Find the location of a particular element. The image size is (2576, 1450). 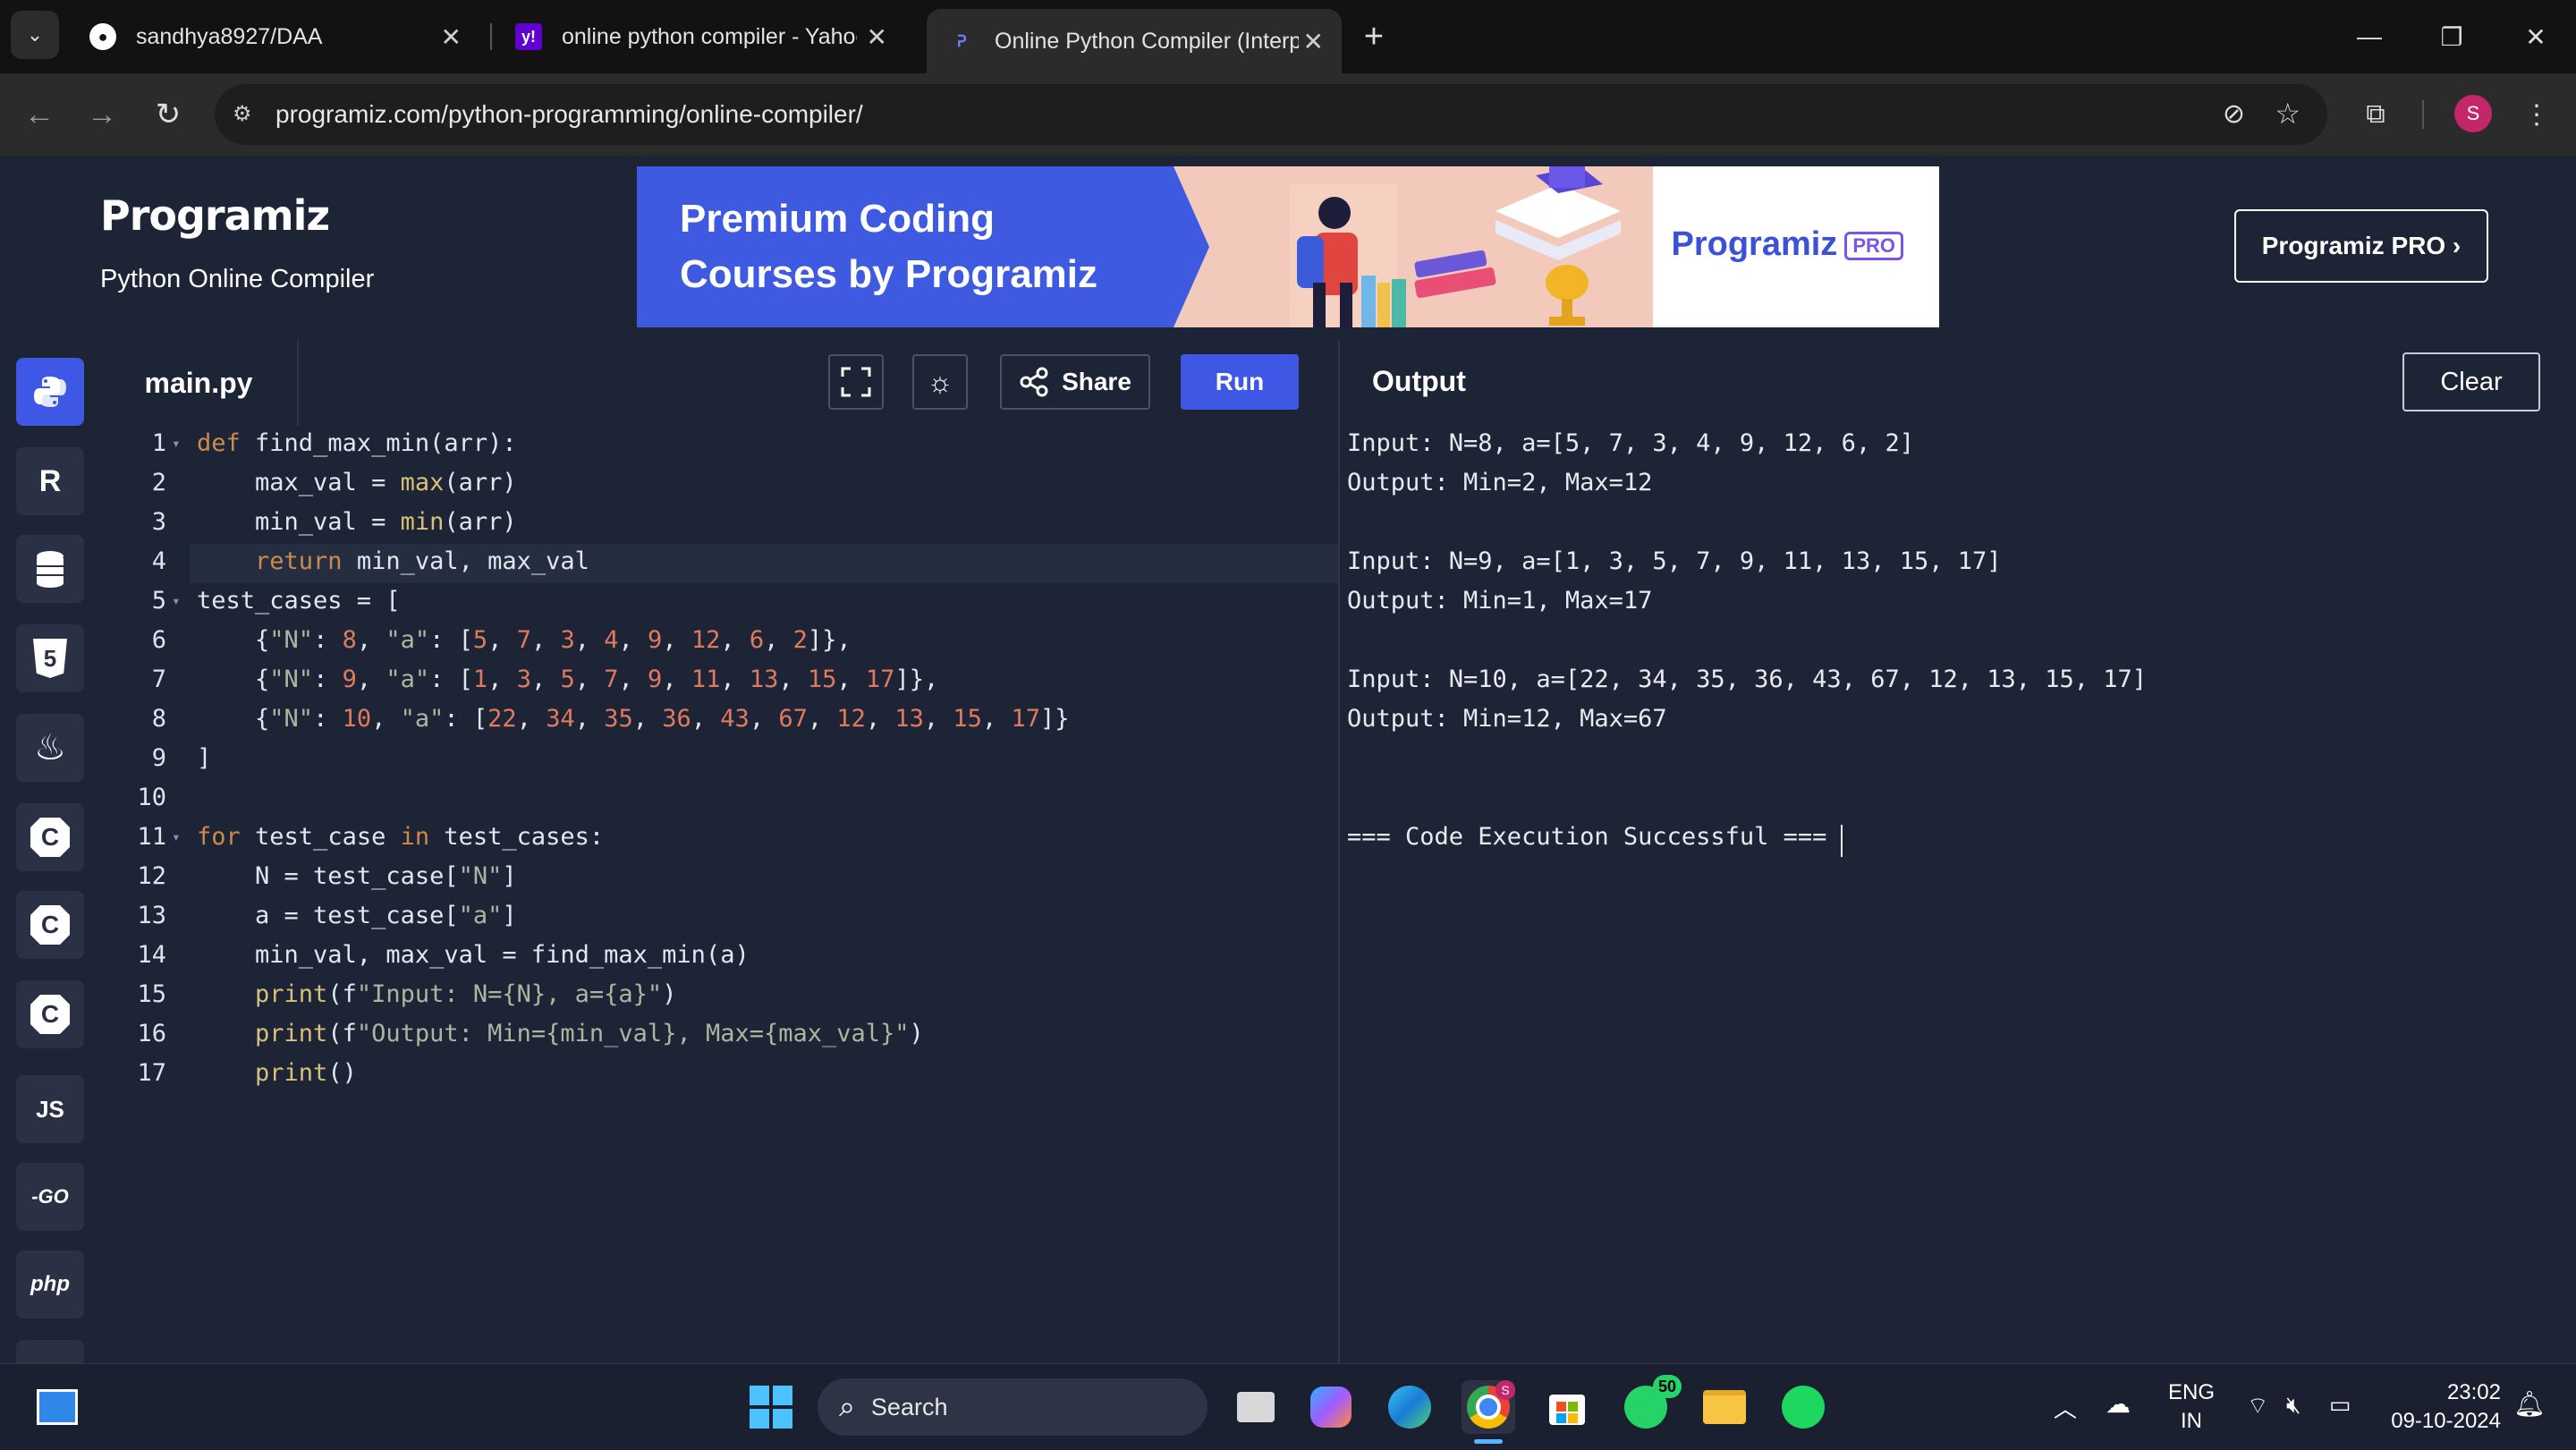

chevron-up-icon: ︿ is located at coordinates (2065, 1407).